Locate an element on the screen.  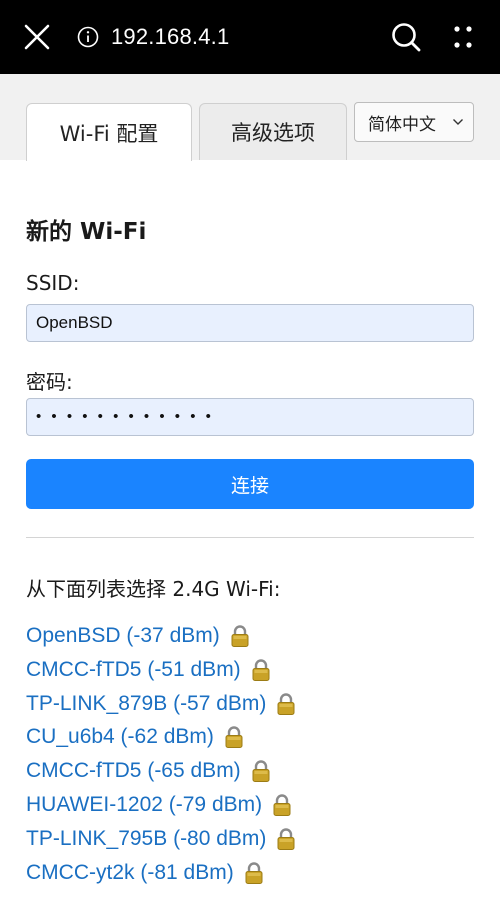
network-item-label: HUAWEI-1202 (-79 dBm) is located at coordinates (144, 805).